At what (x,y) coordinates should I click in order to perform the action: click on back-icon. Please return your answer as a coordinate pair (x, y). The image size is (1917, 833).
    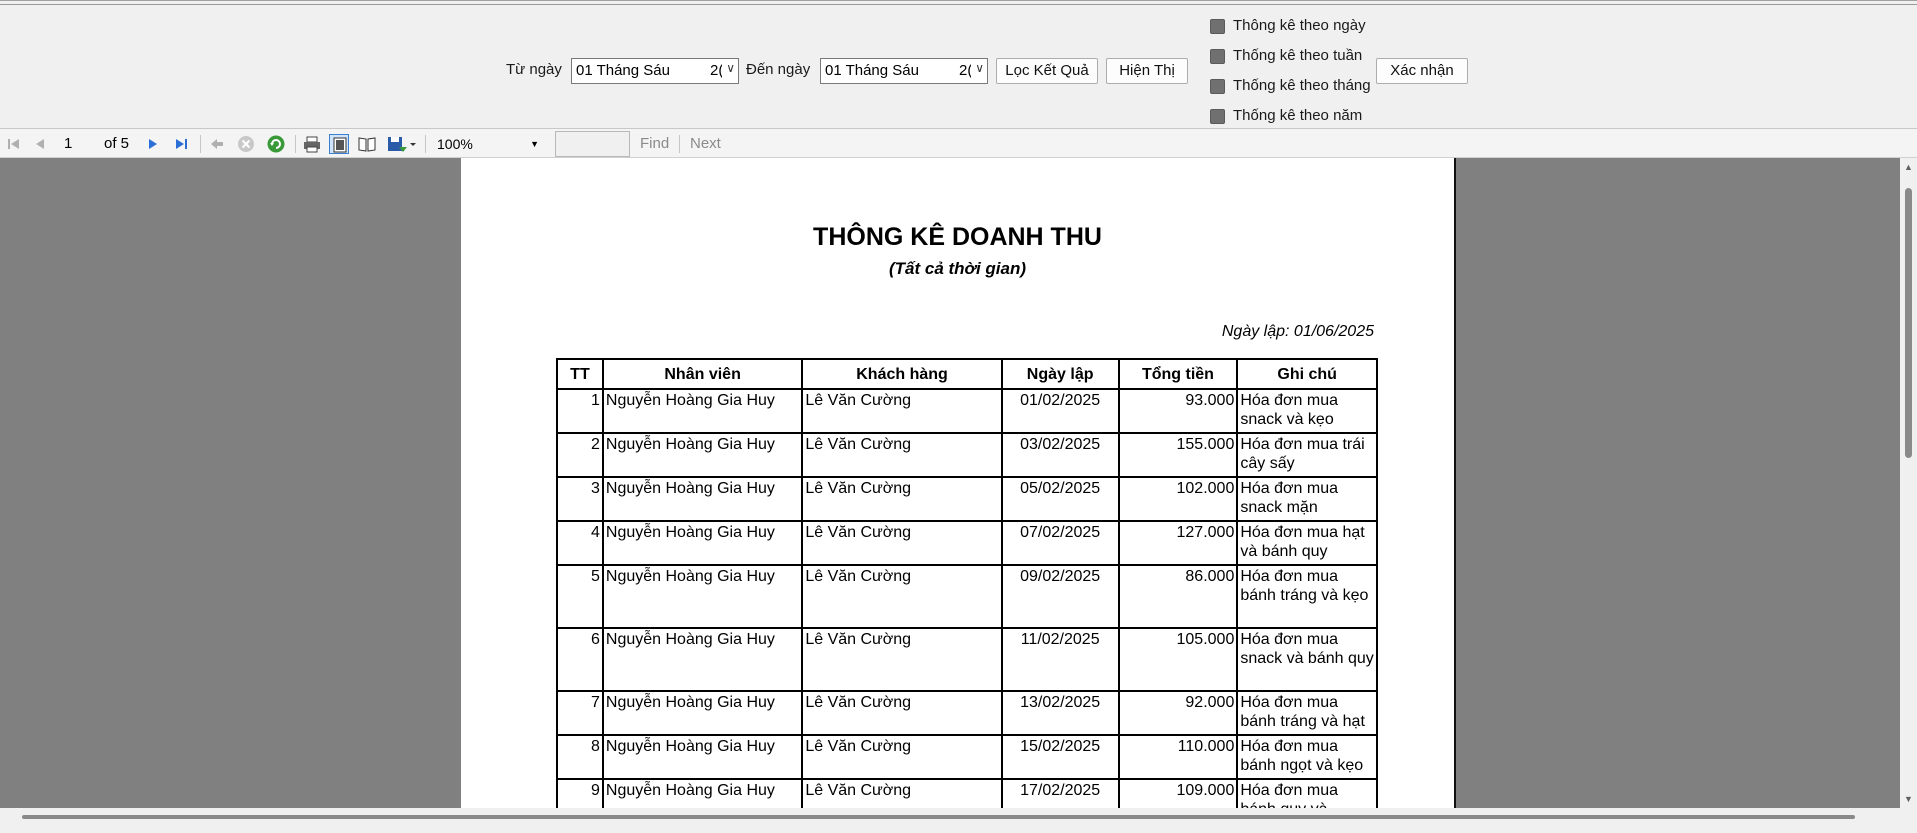
    Looking at the image, I should click on (217, 144).